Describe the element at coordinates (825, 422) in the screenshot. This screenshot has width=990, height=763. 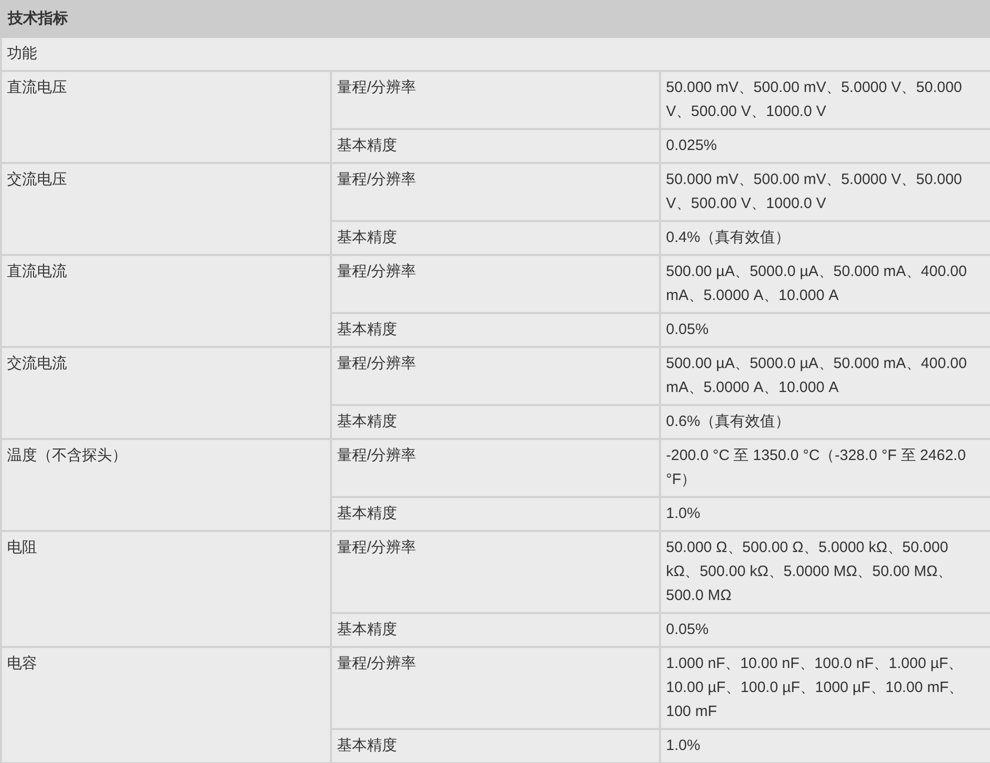
I see `table-cell: 0.6%（真有效值）` at that location.